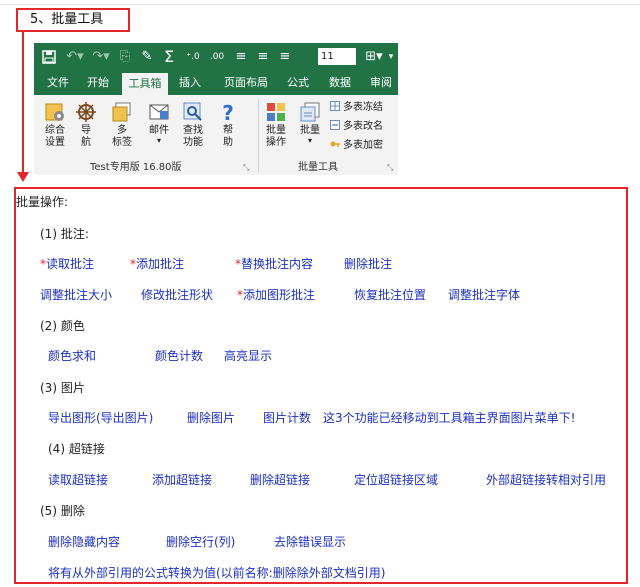  I want to click on count-pictures-link: 图片计数, so click(287, 418).